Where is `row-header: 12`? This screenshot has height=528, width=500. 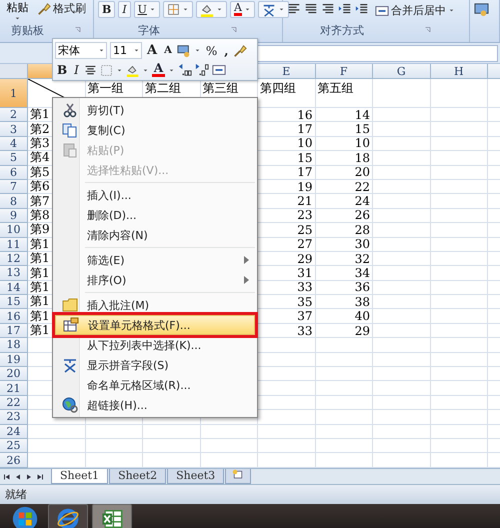
row-header: 12 is located at coordinates (14, 259).